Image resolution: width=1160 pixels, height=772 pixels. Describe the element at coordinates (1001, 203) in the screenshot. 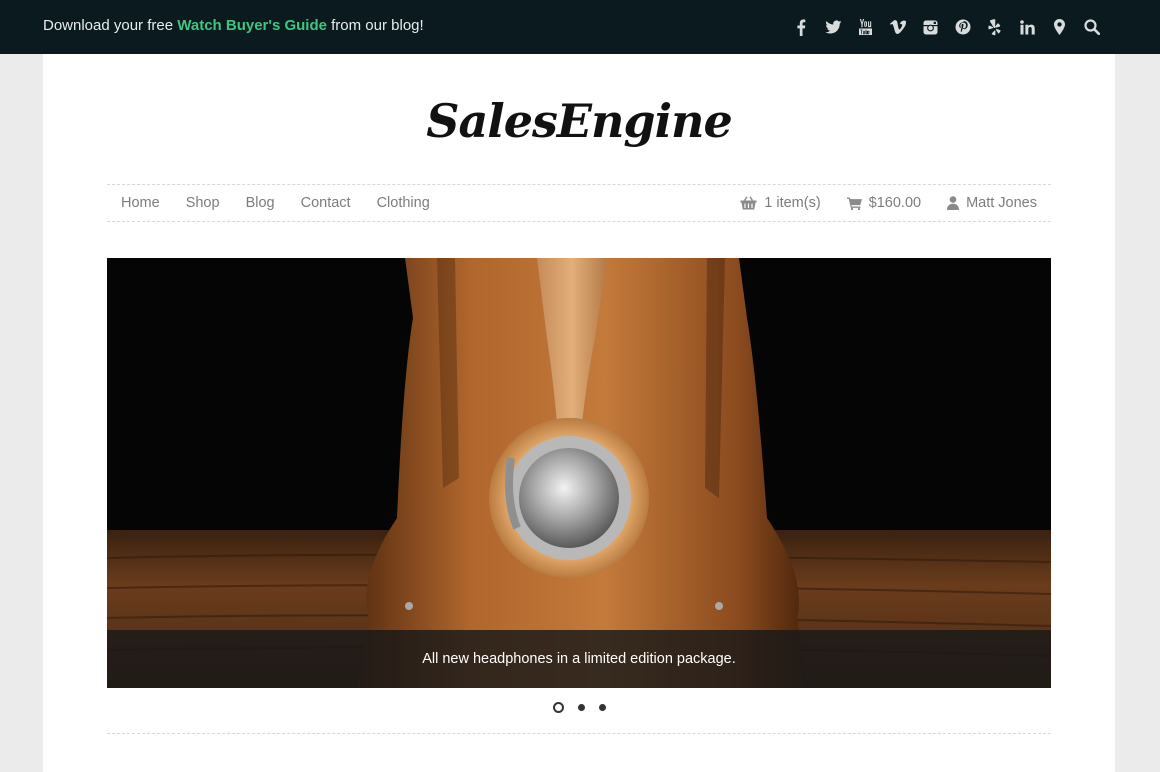

I see `user-name: Matt Jones` at that location.